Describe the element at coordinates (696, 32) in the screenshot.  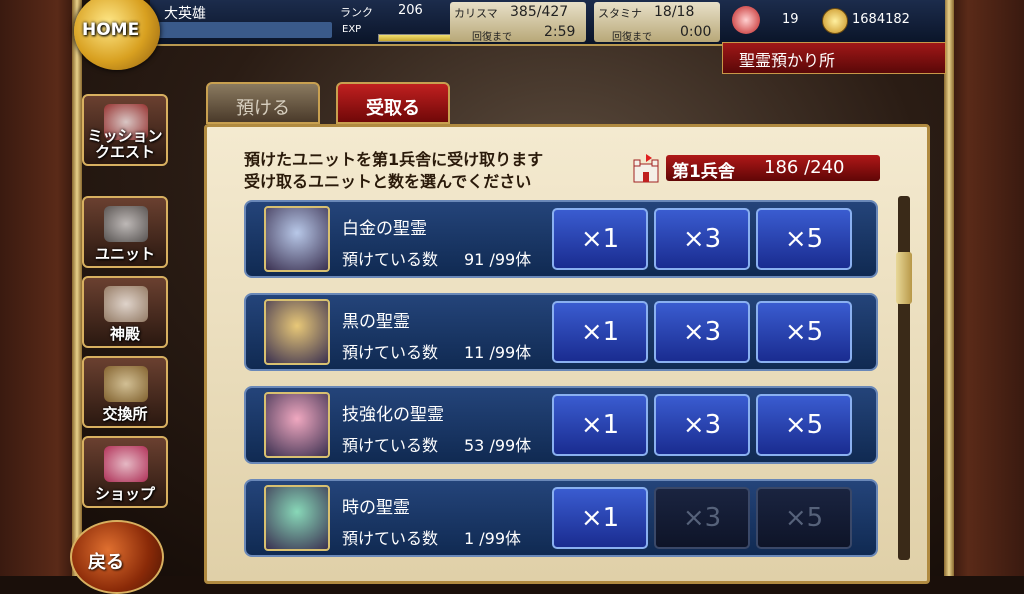
I see `stamina-recover-time: 0:00` at that location.